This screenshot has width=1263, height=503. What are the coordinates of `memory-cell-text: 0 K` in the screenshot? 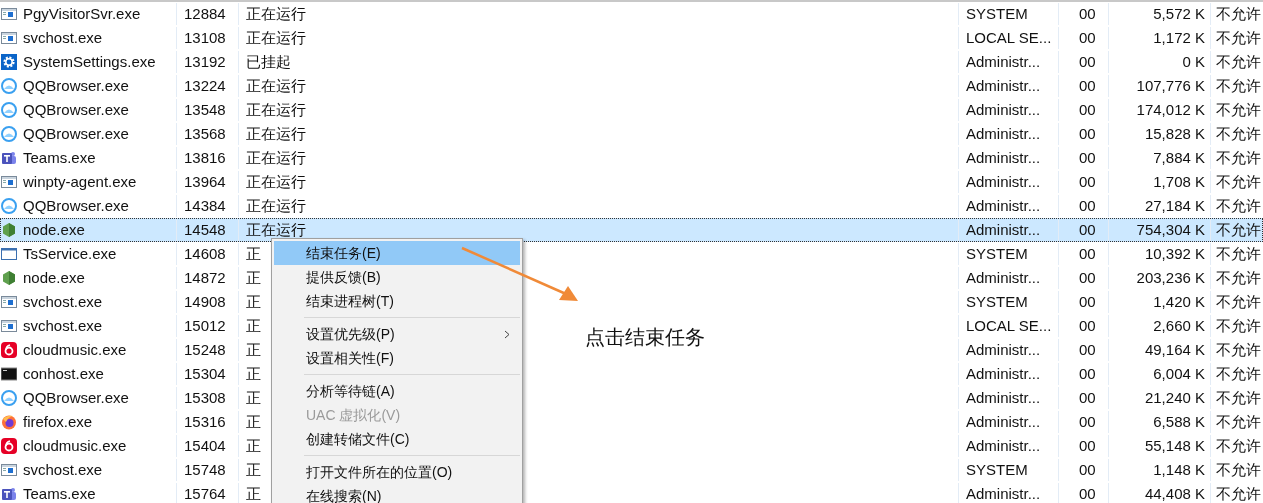 It's located at (1193, 61).